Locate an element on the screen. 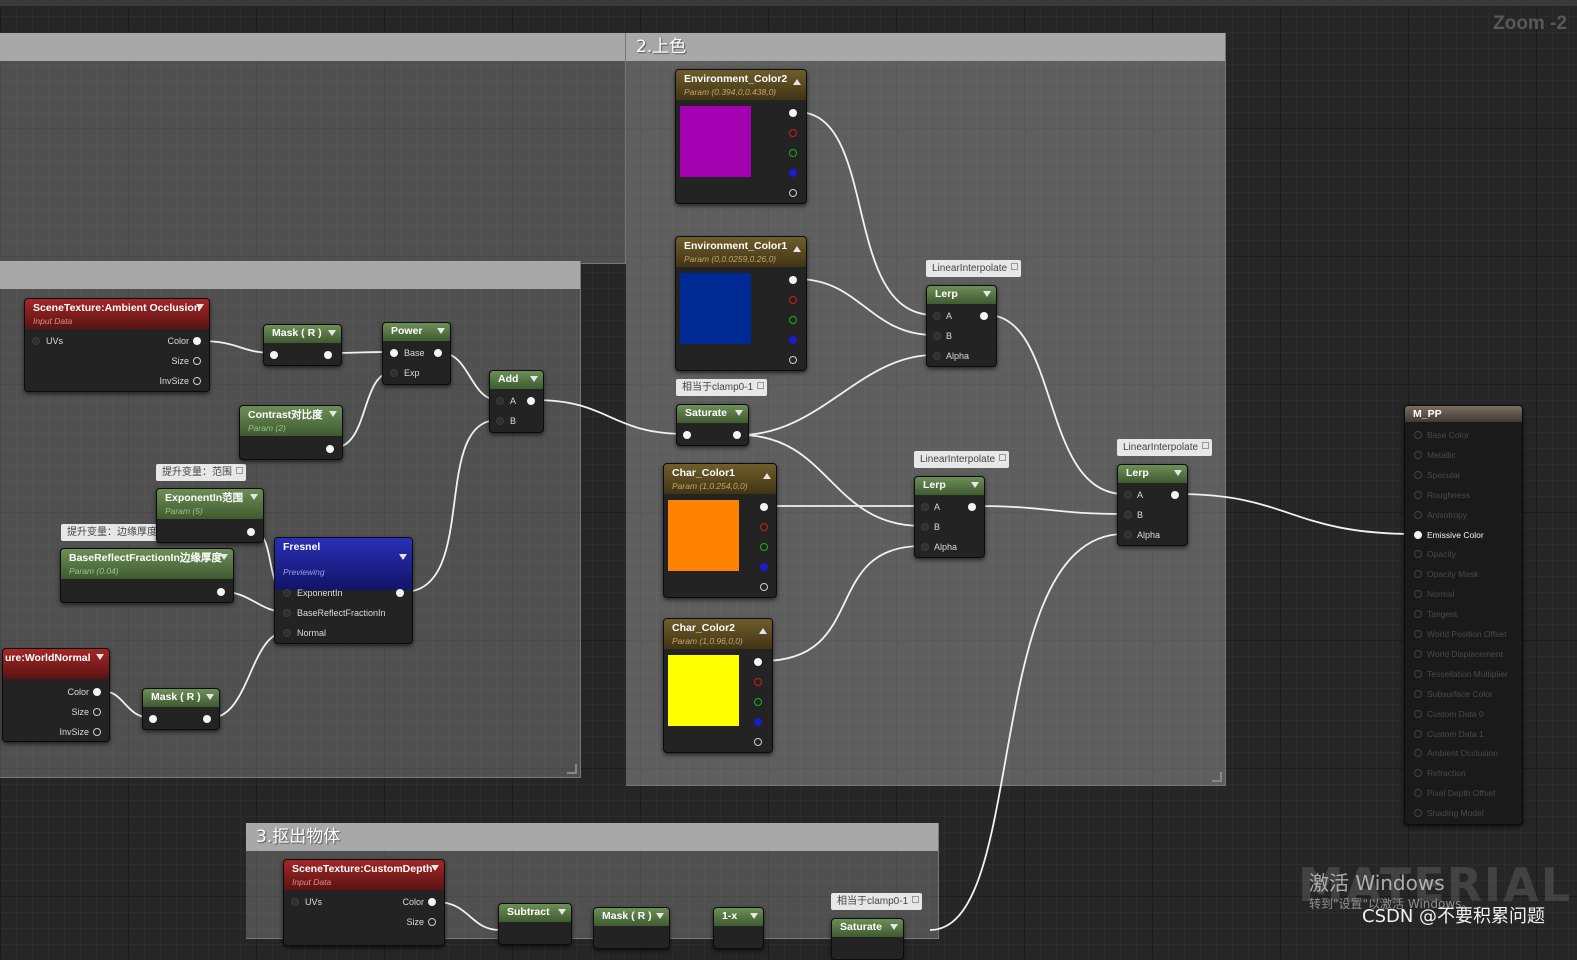  input-pin-normal is located at coordinates (287, 633).